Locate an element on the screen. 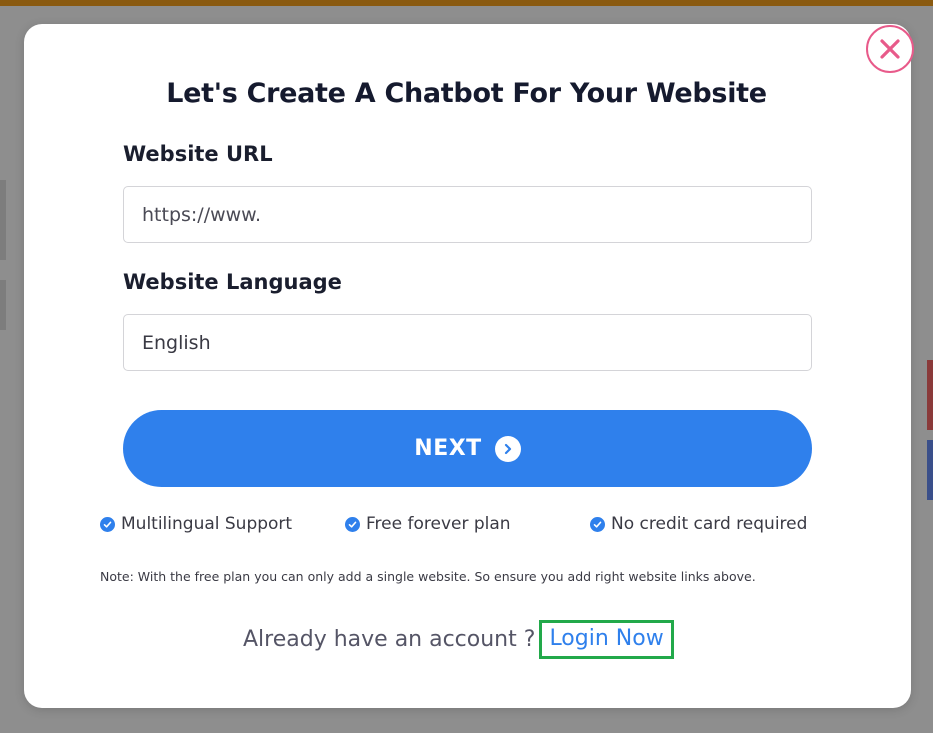  feature-free-forever-plan: Free forever plan is located at coordinates (428, 524).